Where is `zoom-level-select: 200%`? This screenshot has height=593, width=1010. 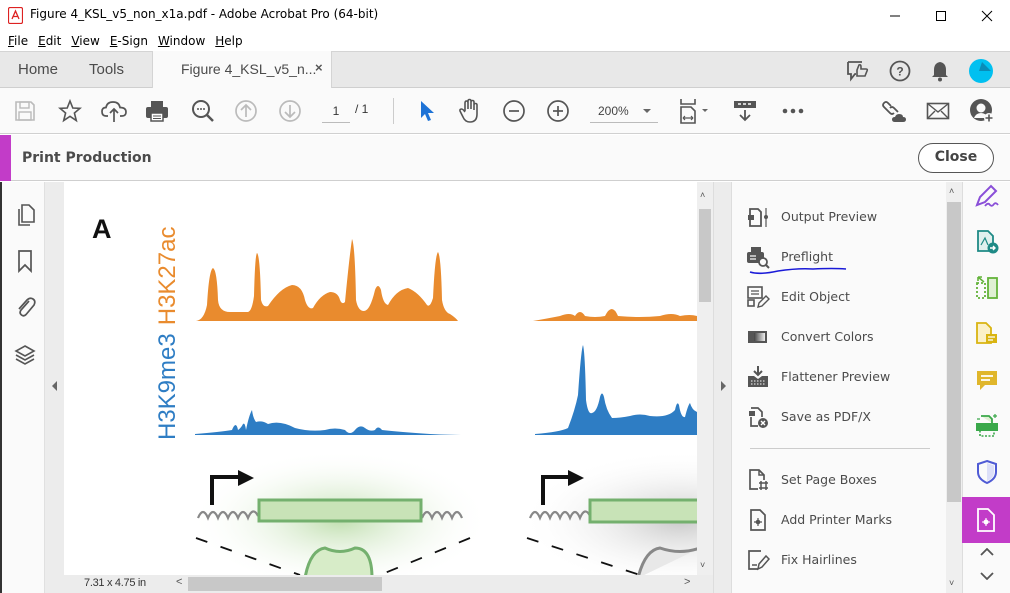
zoom-level-select: 200% is located at coordinates (624, 112).